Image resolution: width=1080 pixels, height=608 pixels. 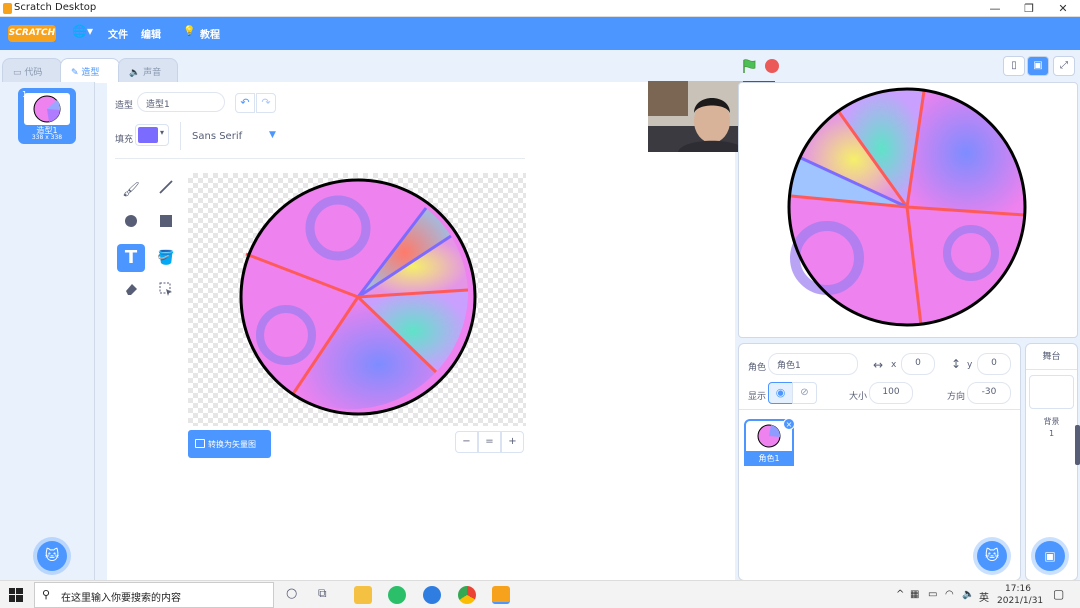 I want to click on scrollbar, so click(x=1077, y=445).